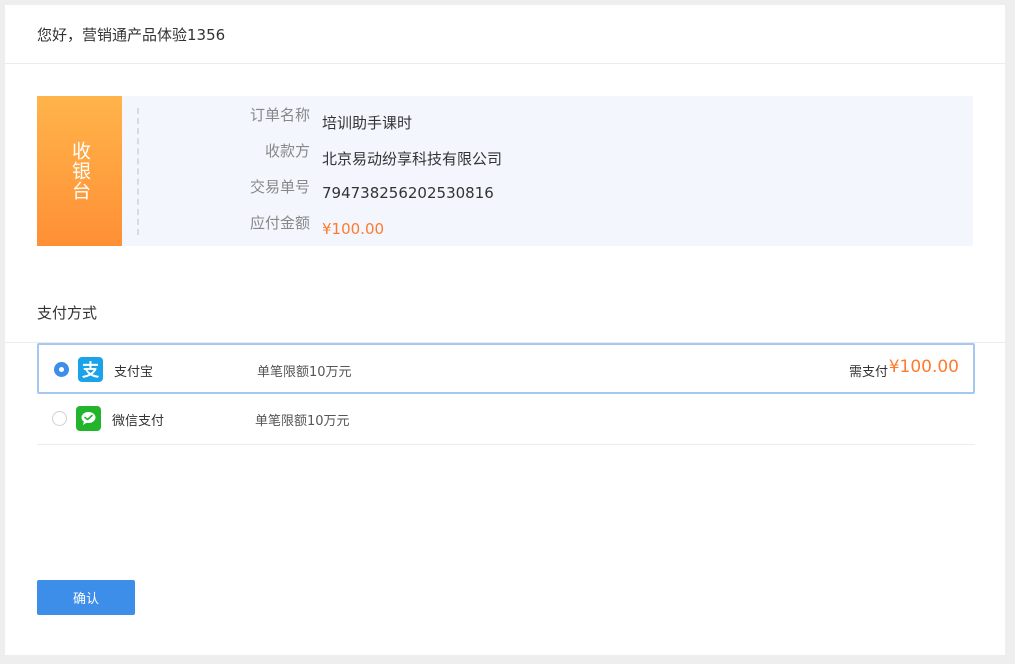 Image resolution: width=1015 pixels, height=664 pixels. I want to click on payee-label: 收款方, so click(287, 151).